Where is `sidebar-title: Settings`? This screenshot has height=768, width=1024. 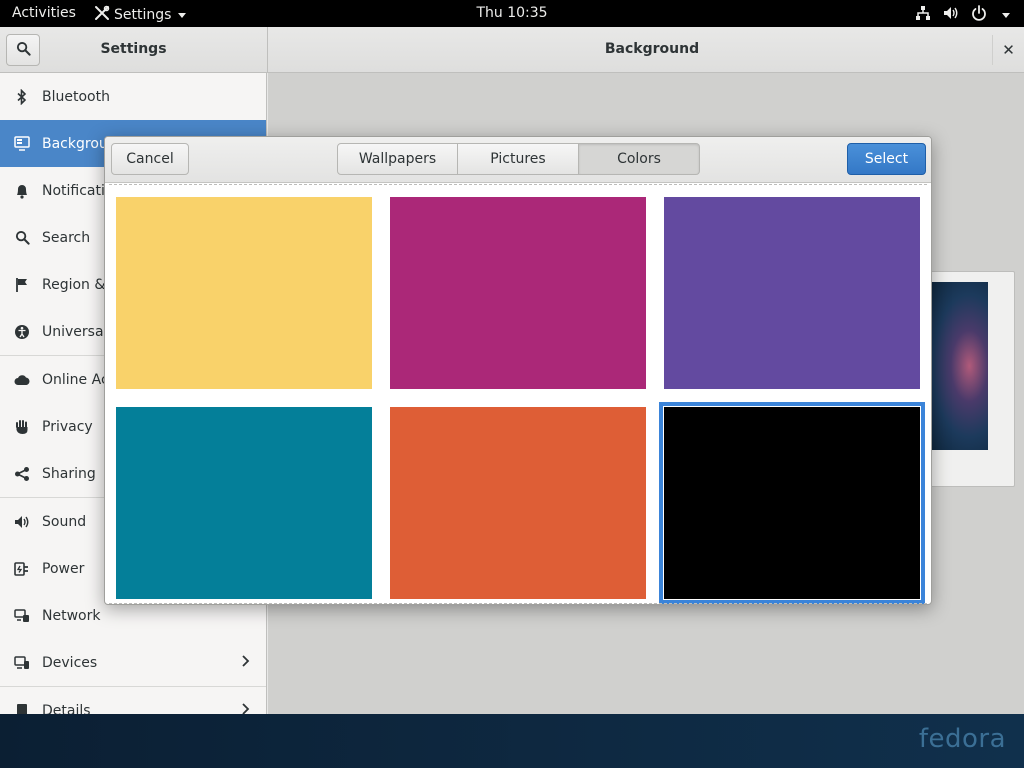 sidebar-title: Settings is located at coordinates (133, 49).